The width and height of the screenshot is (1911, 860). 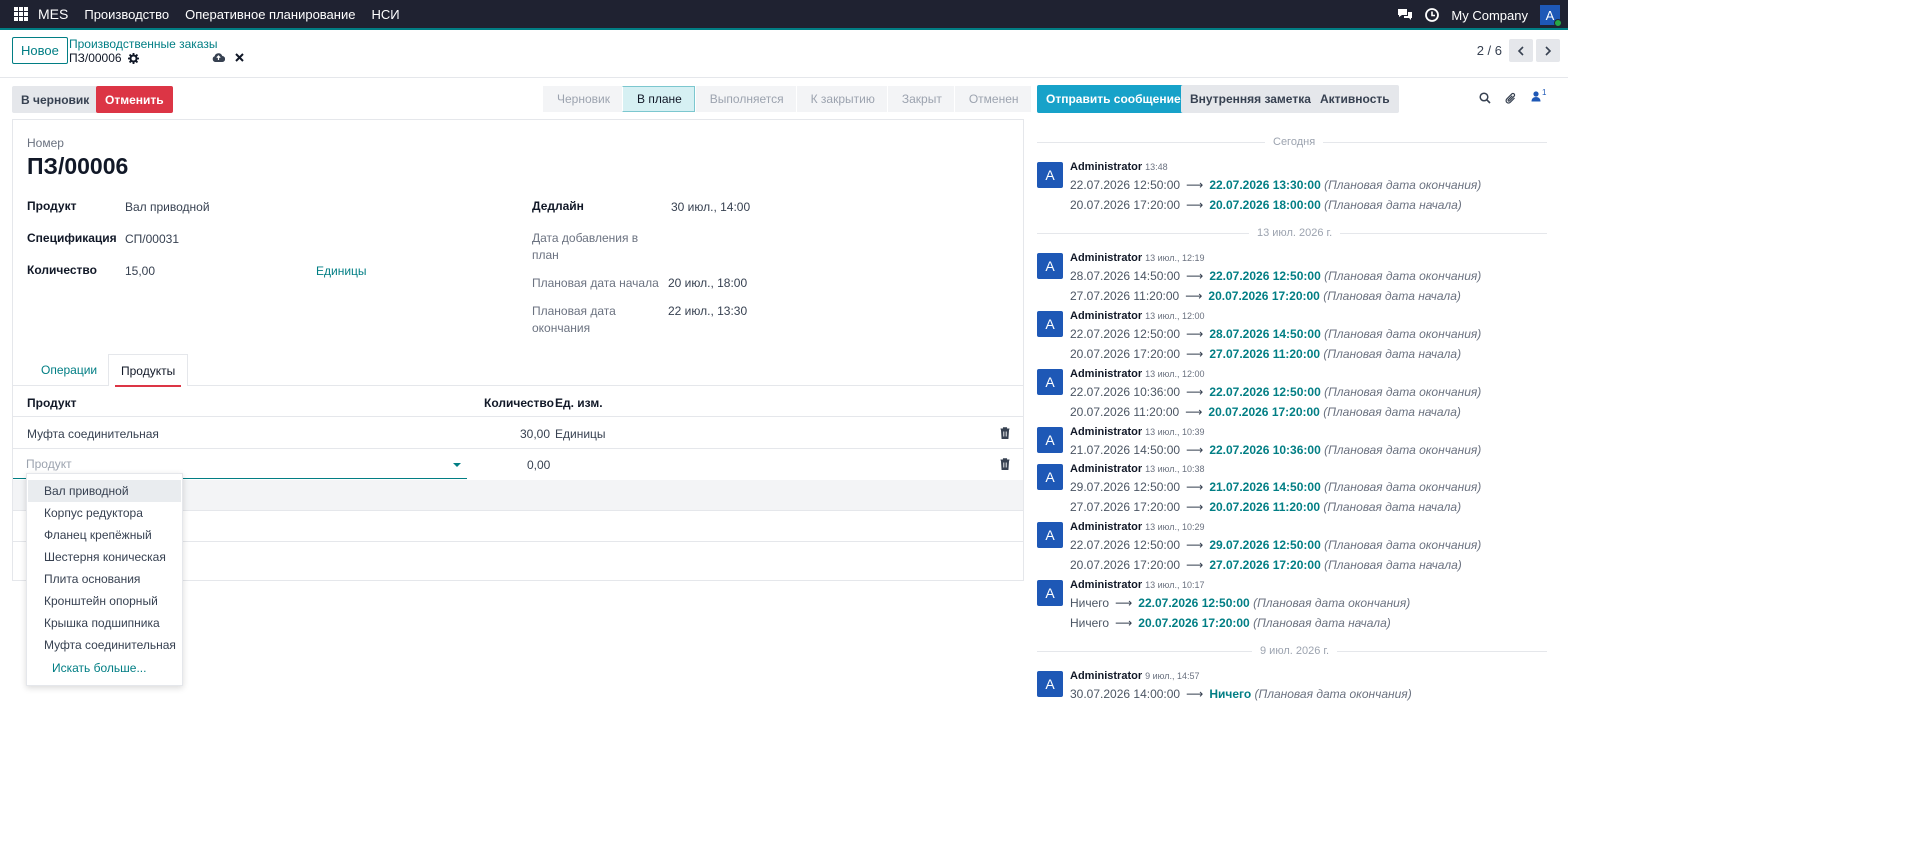 I want to click on activity-button: Активность, so click(x=1355, y=99).